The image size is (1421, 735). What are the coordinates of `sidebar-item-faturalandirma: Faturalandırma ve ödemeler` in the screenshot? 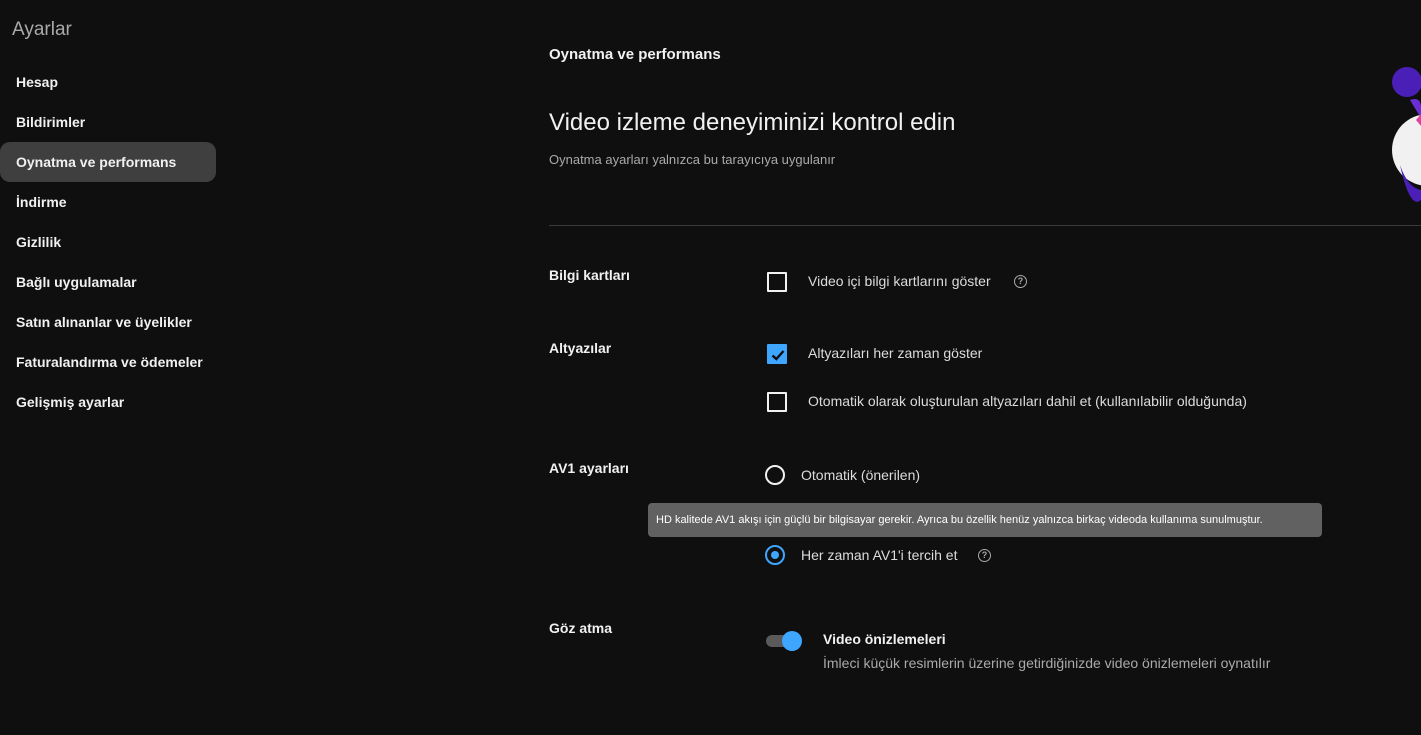 It's located at (108, 362).